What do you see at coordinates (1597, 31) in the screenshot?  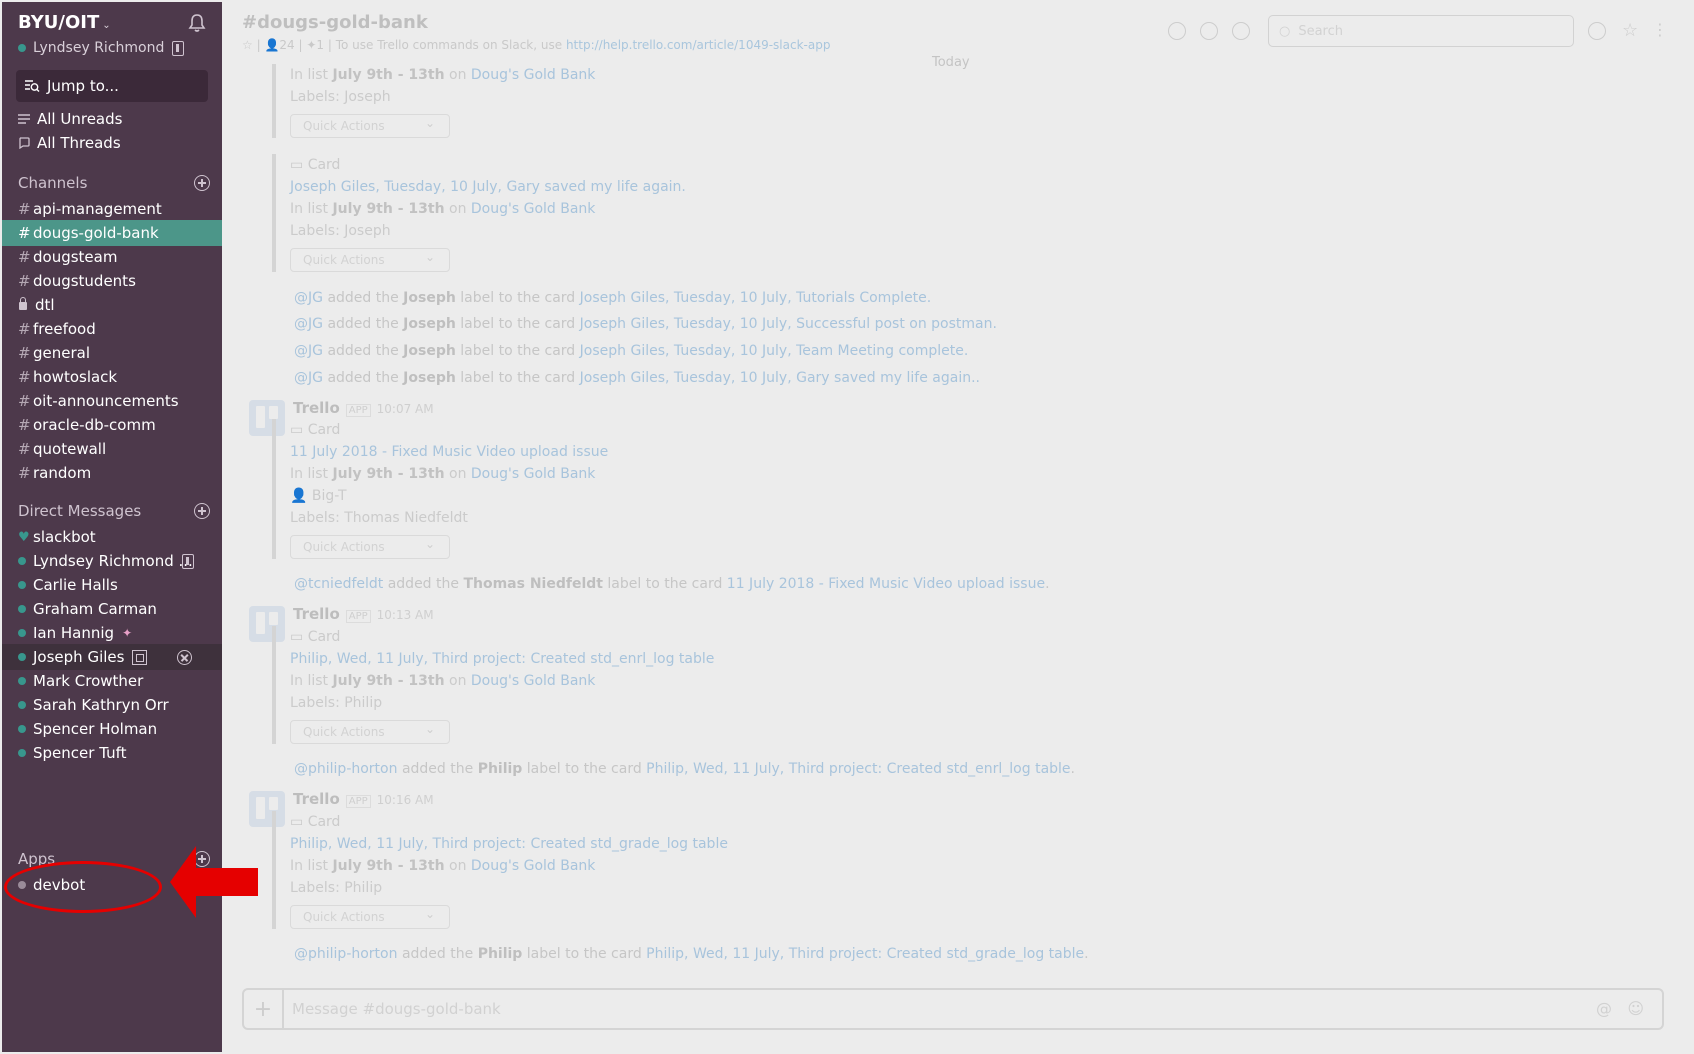 I see `mentions-icon` at bounding box center [1597, 31].